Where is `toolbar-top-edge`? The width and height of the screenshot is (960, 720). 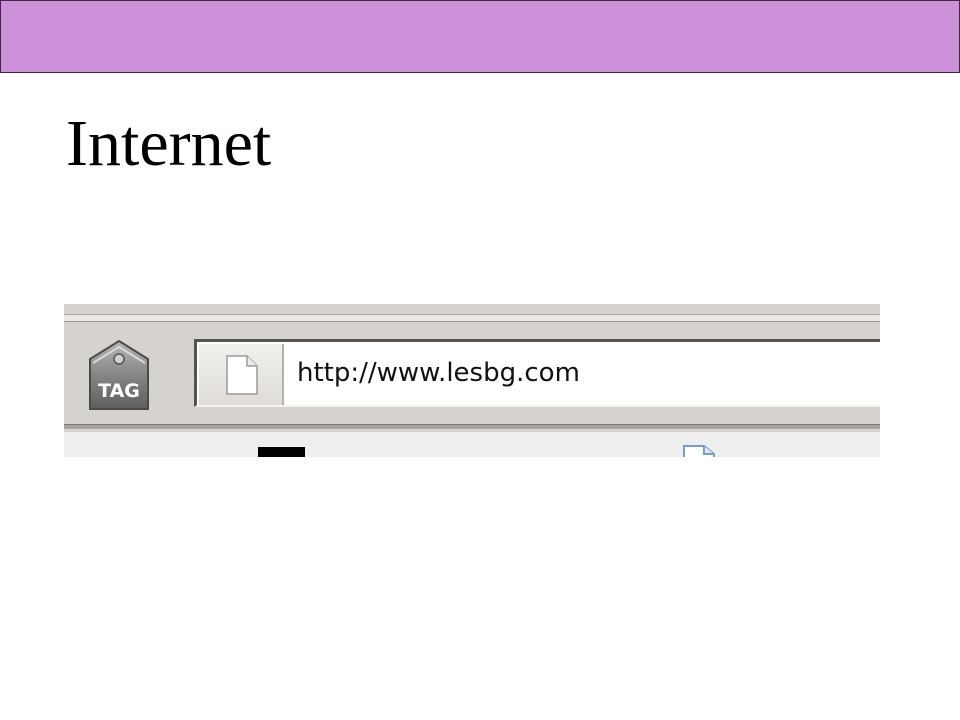
toolbar-top-edge is located at coordinates (472, 309).